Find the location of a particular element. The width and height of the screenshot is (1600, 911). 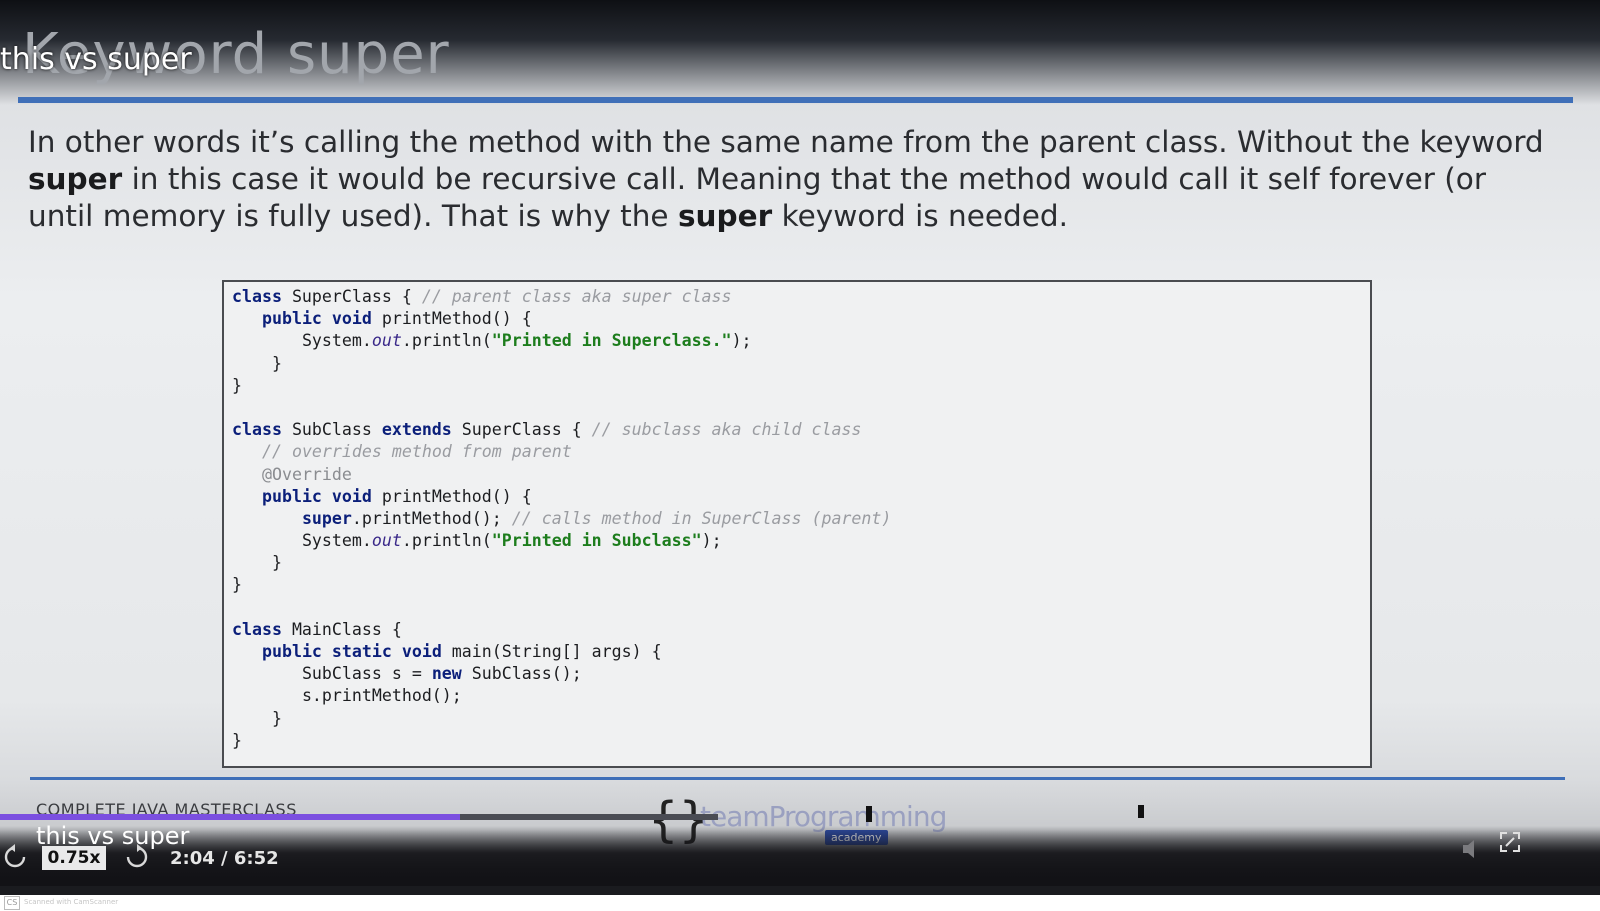

code-line: SubClass s = new SubClass(); is located at coordinates (441, 674).